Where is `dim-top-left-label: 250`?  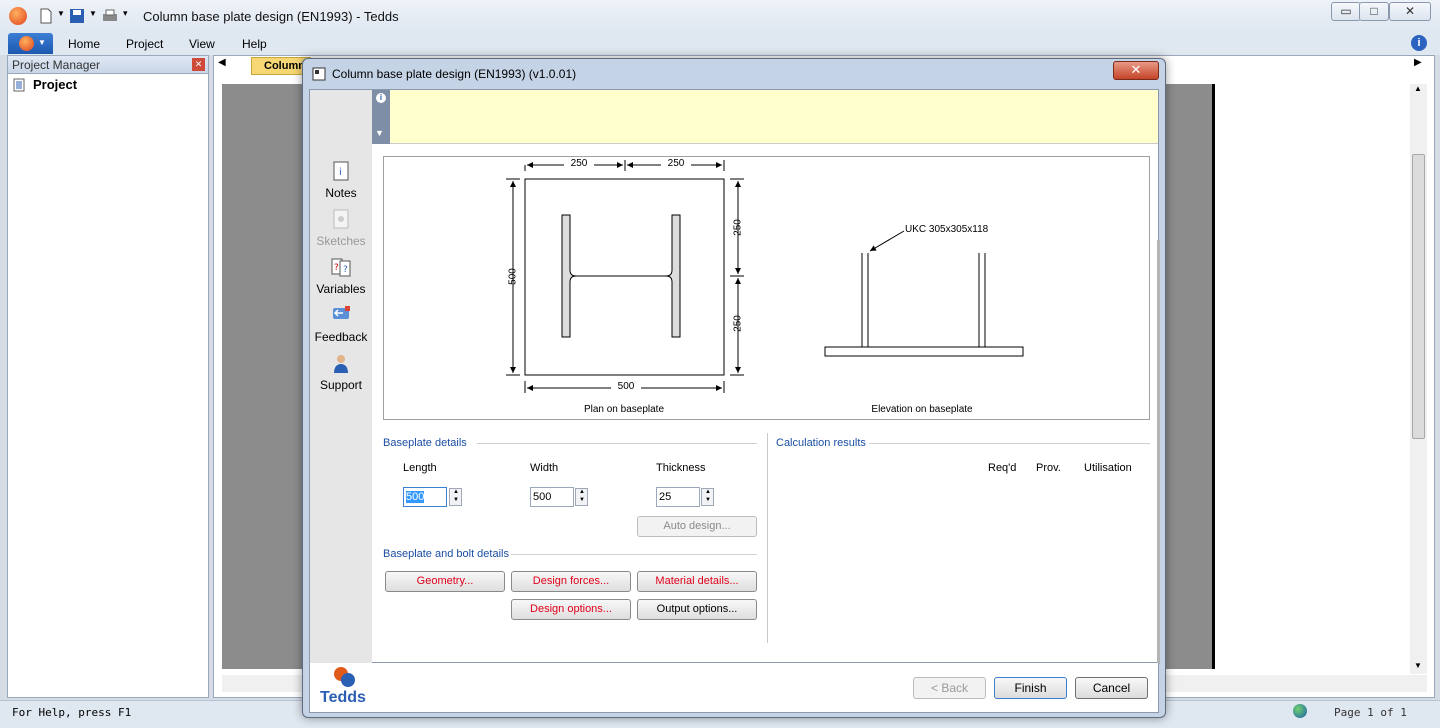
dim-top-left-label: 250 is located at coordinates (579, 163).